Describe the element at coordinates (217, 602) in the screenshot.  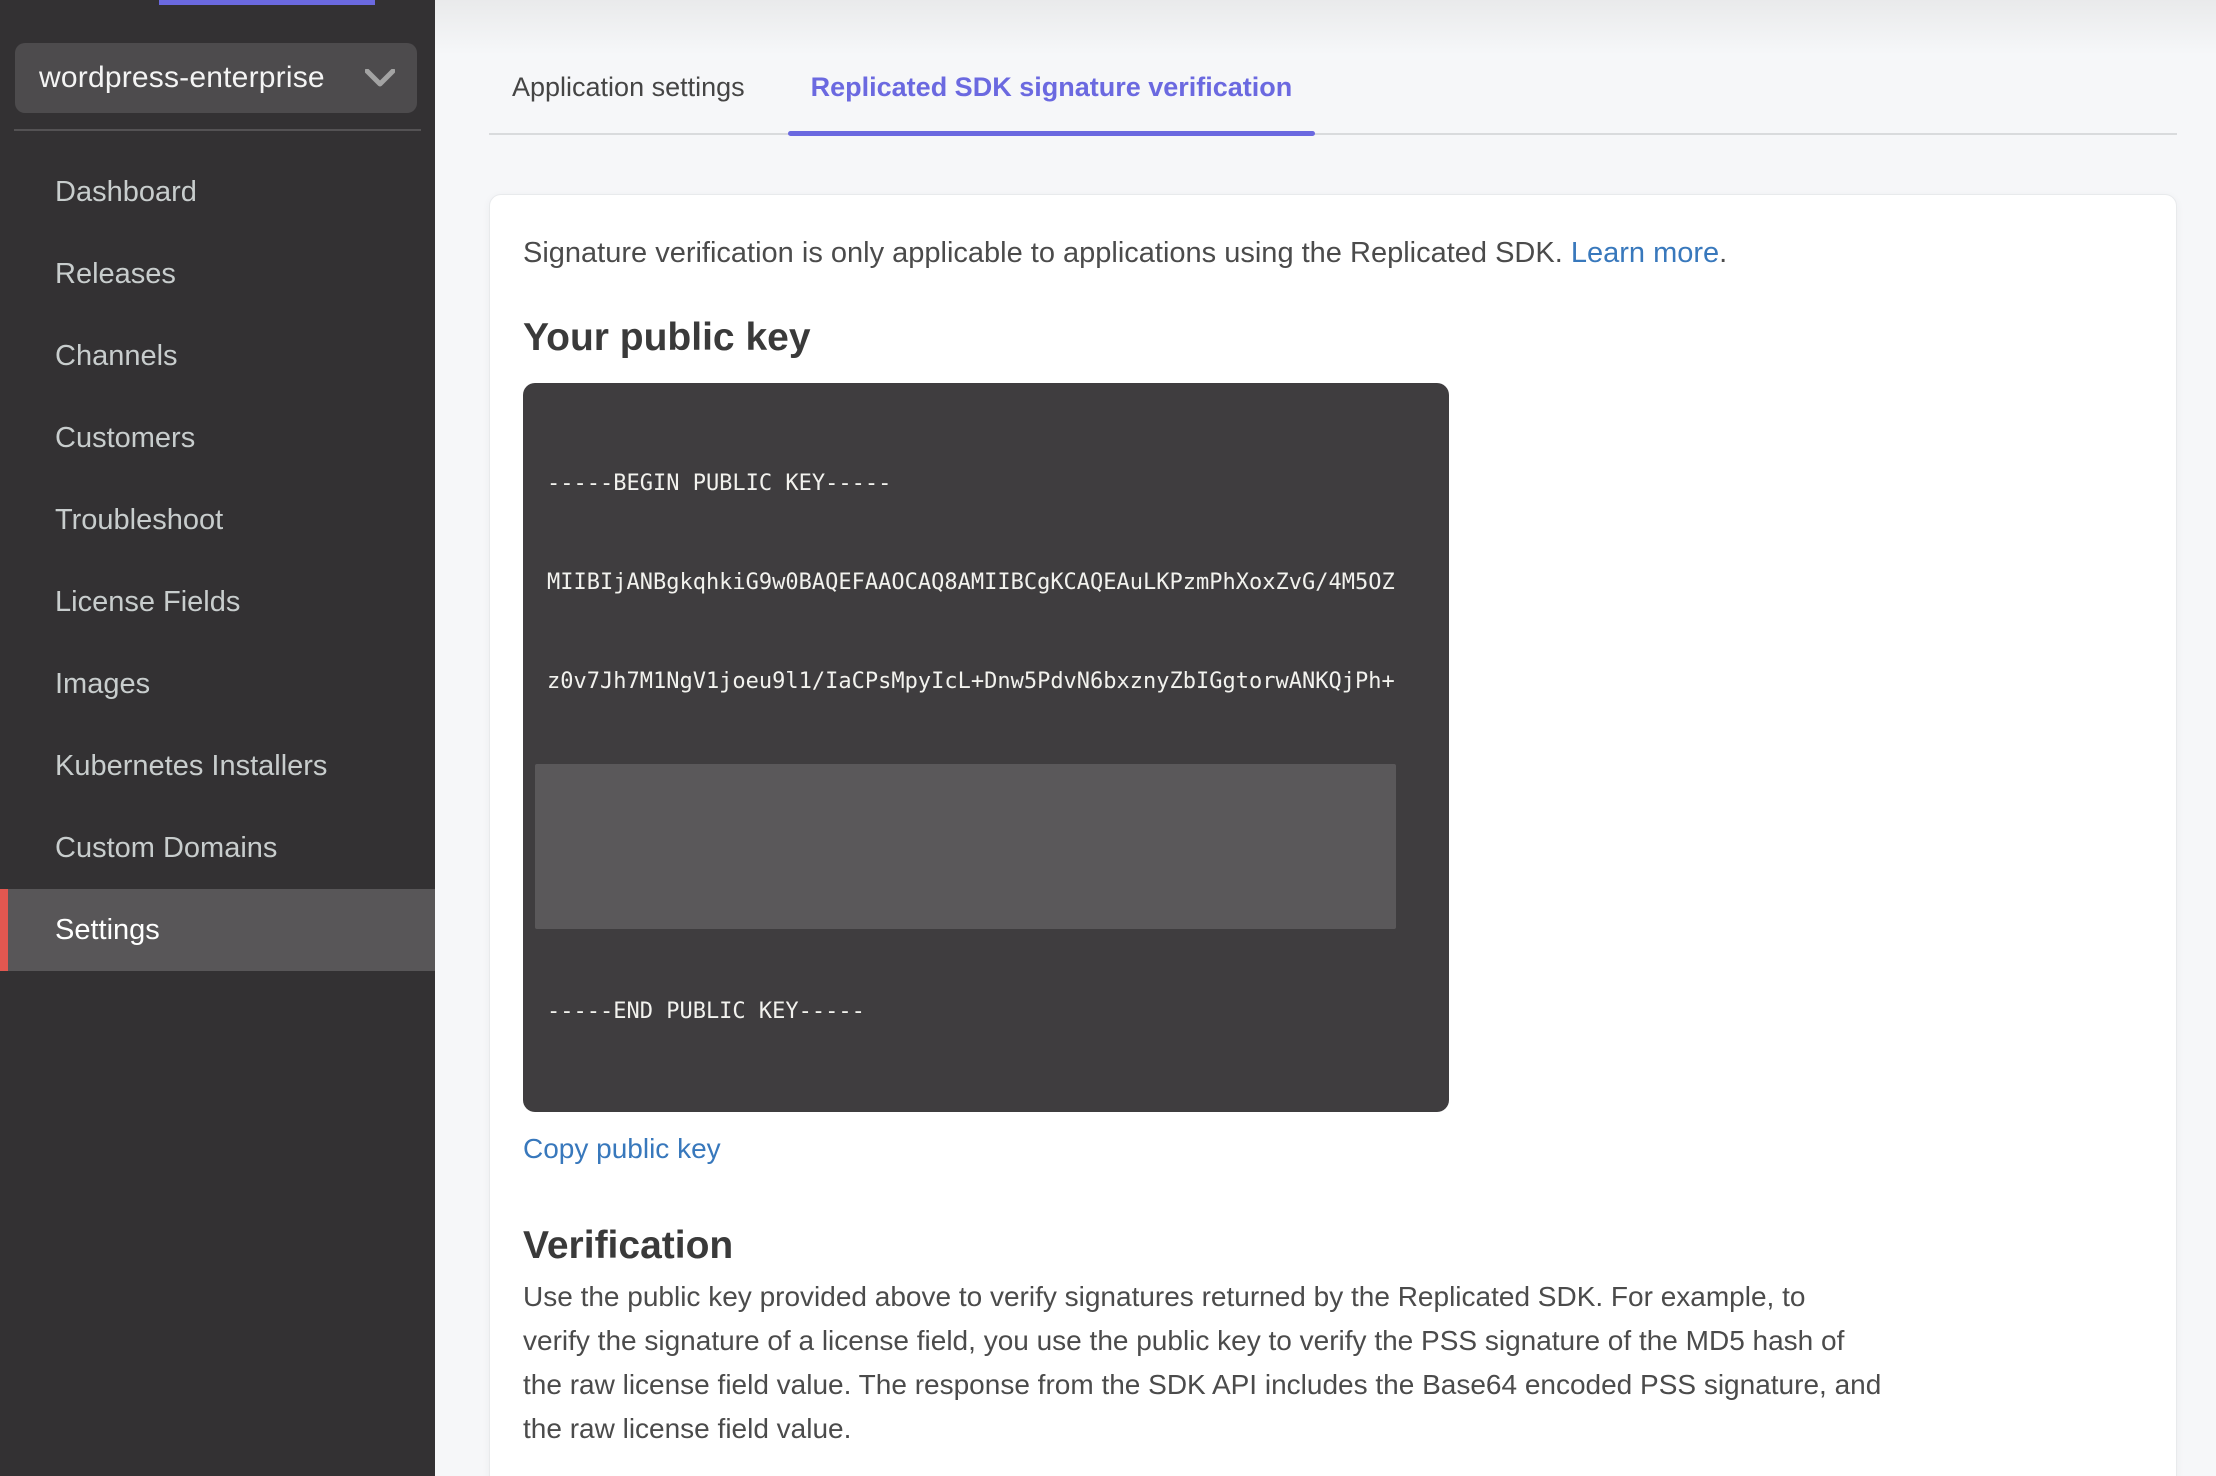
I see `sidebar-item-license-fields: License Fields` at that location.